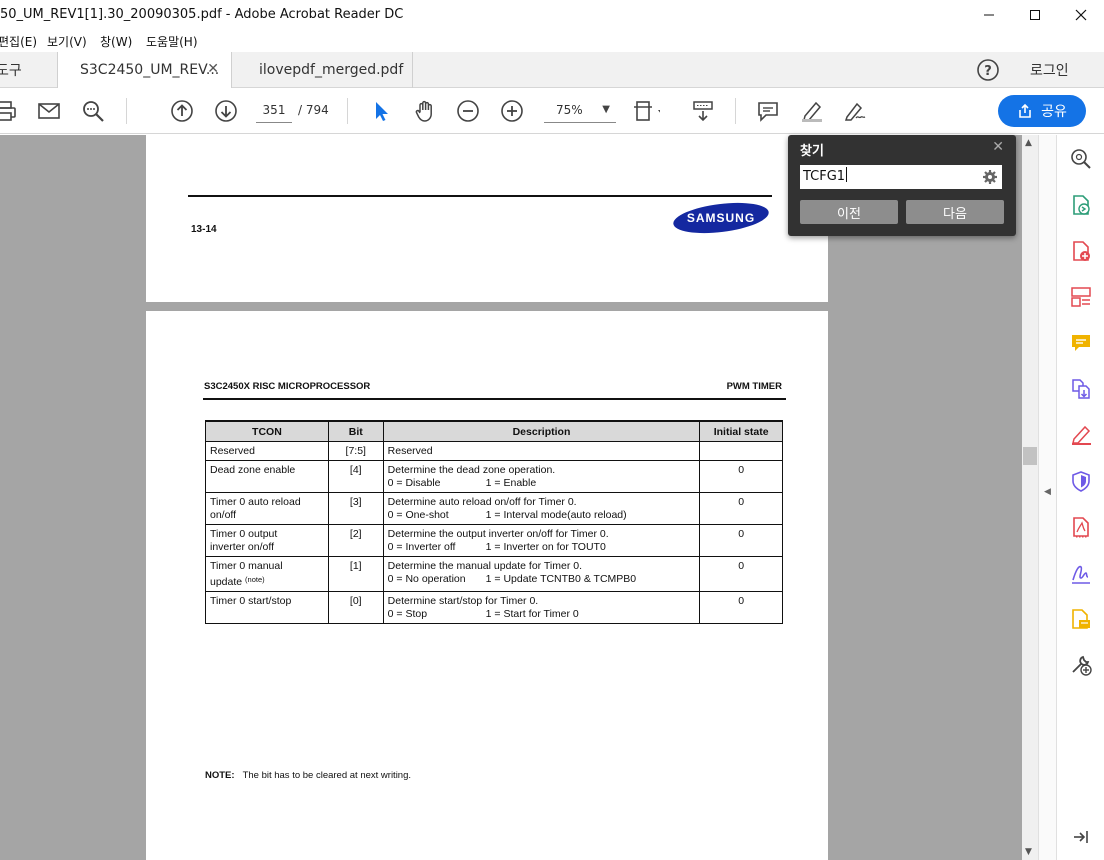 Image resolution: width=1104 pixels, height=860 pixels. What do you see at coordinates (1081, 527) in the screenshot?
I see `pdf-file-icon` at bounding box center [1081, 527].